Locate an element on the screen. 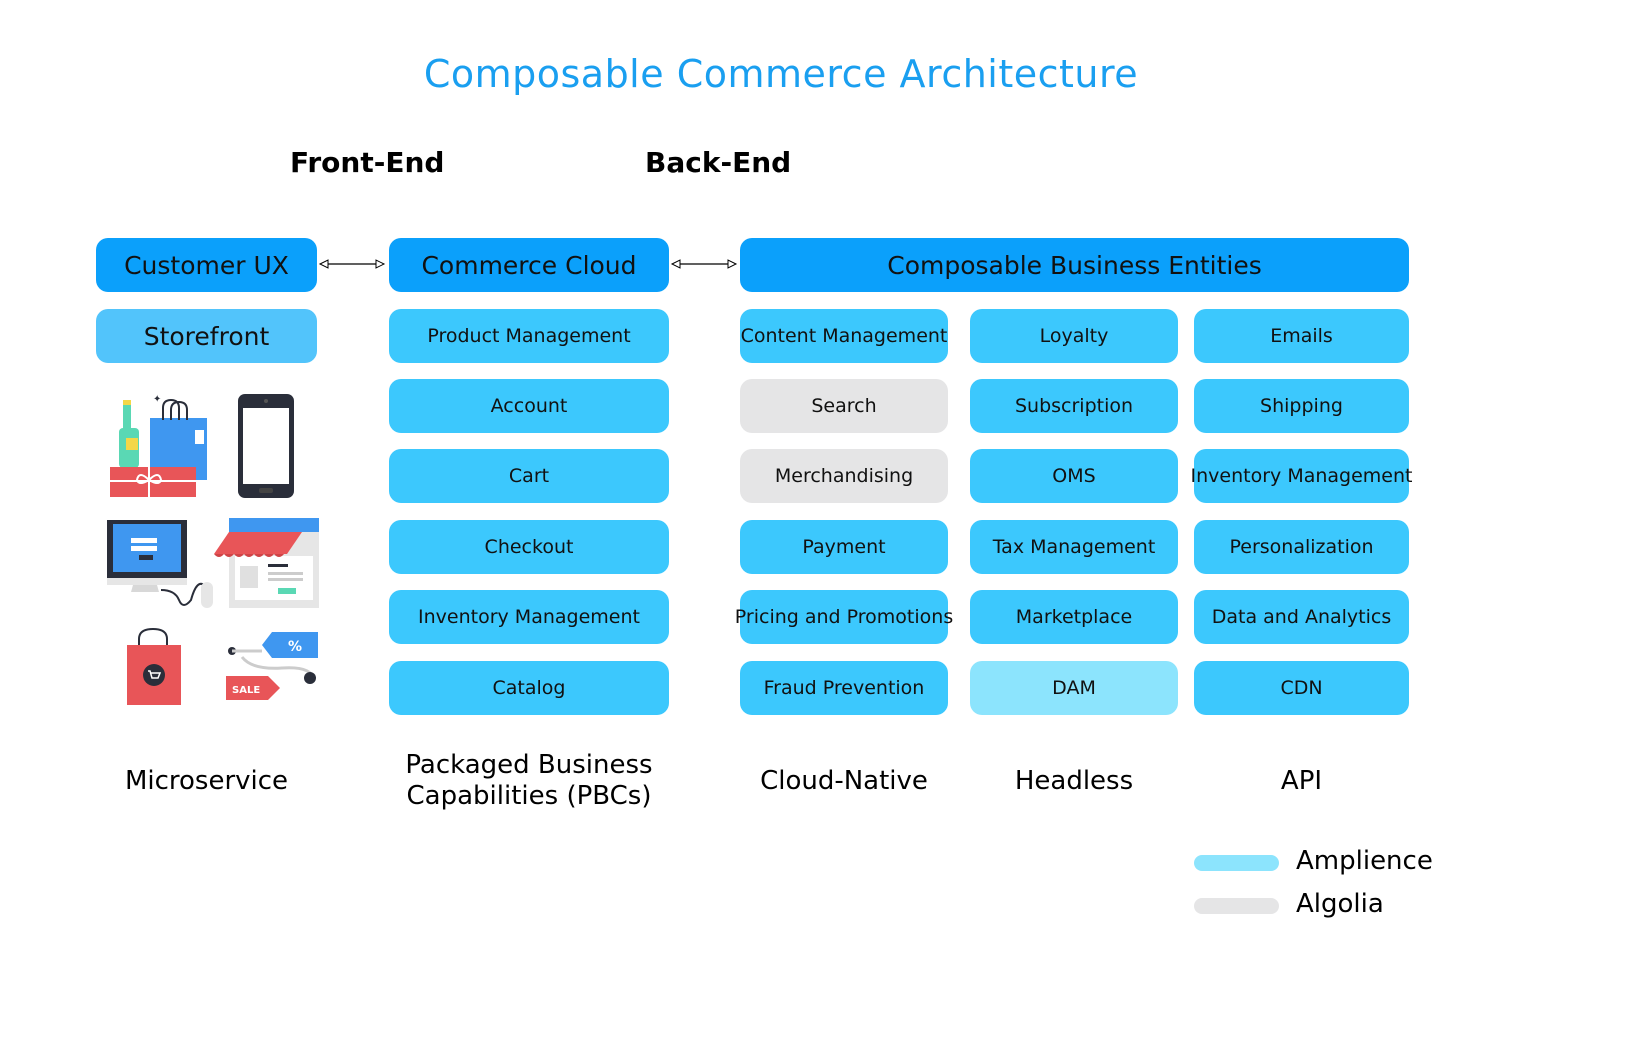 This screenshot has height=1050, width=1651. pbc-cart: Cart is located at coordinates (529, 476).